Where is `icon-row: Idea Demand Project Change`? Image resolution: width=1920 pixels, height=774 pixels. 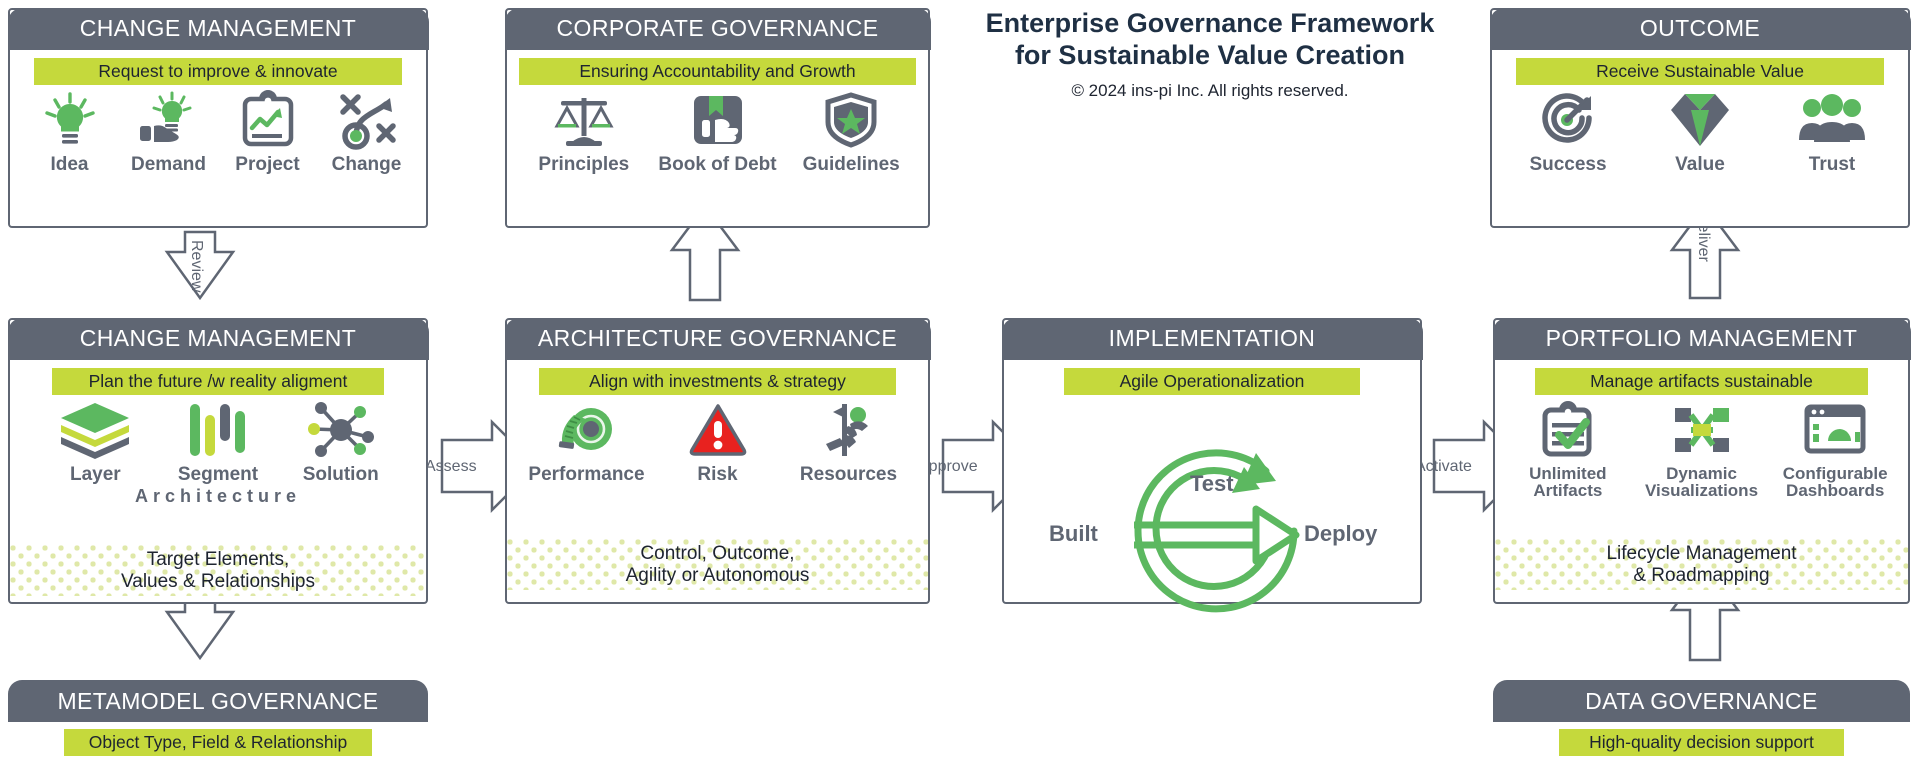 icon-row: Idea Demand Project Change is located at coordinates (218, 132).